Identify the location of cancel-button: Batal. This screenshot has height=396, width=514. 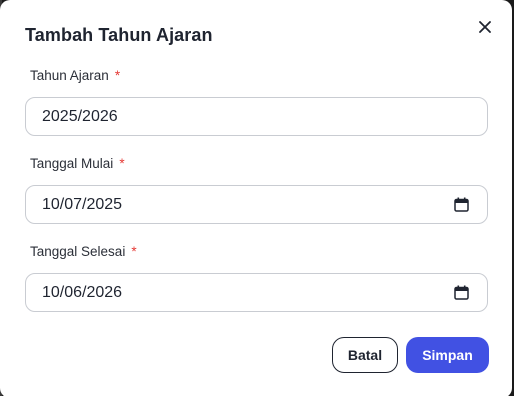
(365, 355).